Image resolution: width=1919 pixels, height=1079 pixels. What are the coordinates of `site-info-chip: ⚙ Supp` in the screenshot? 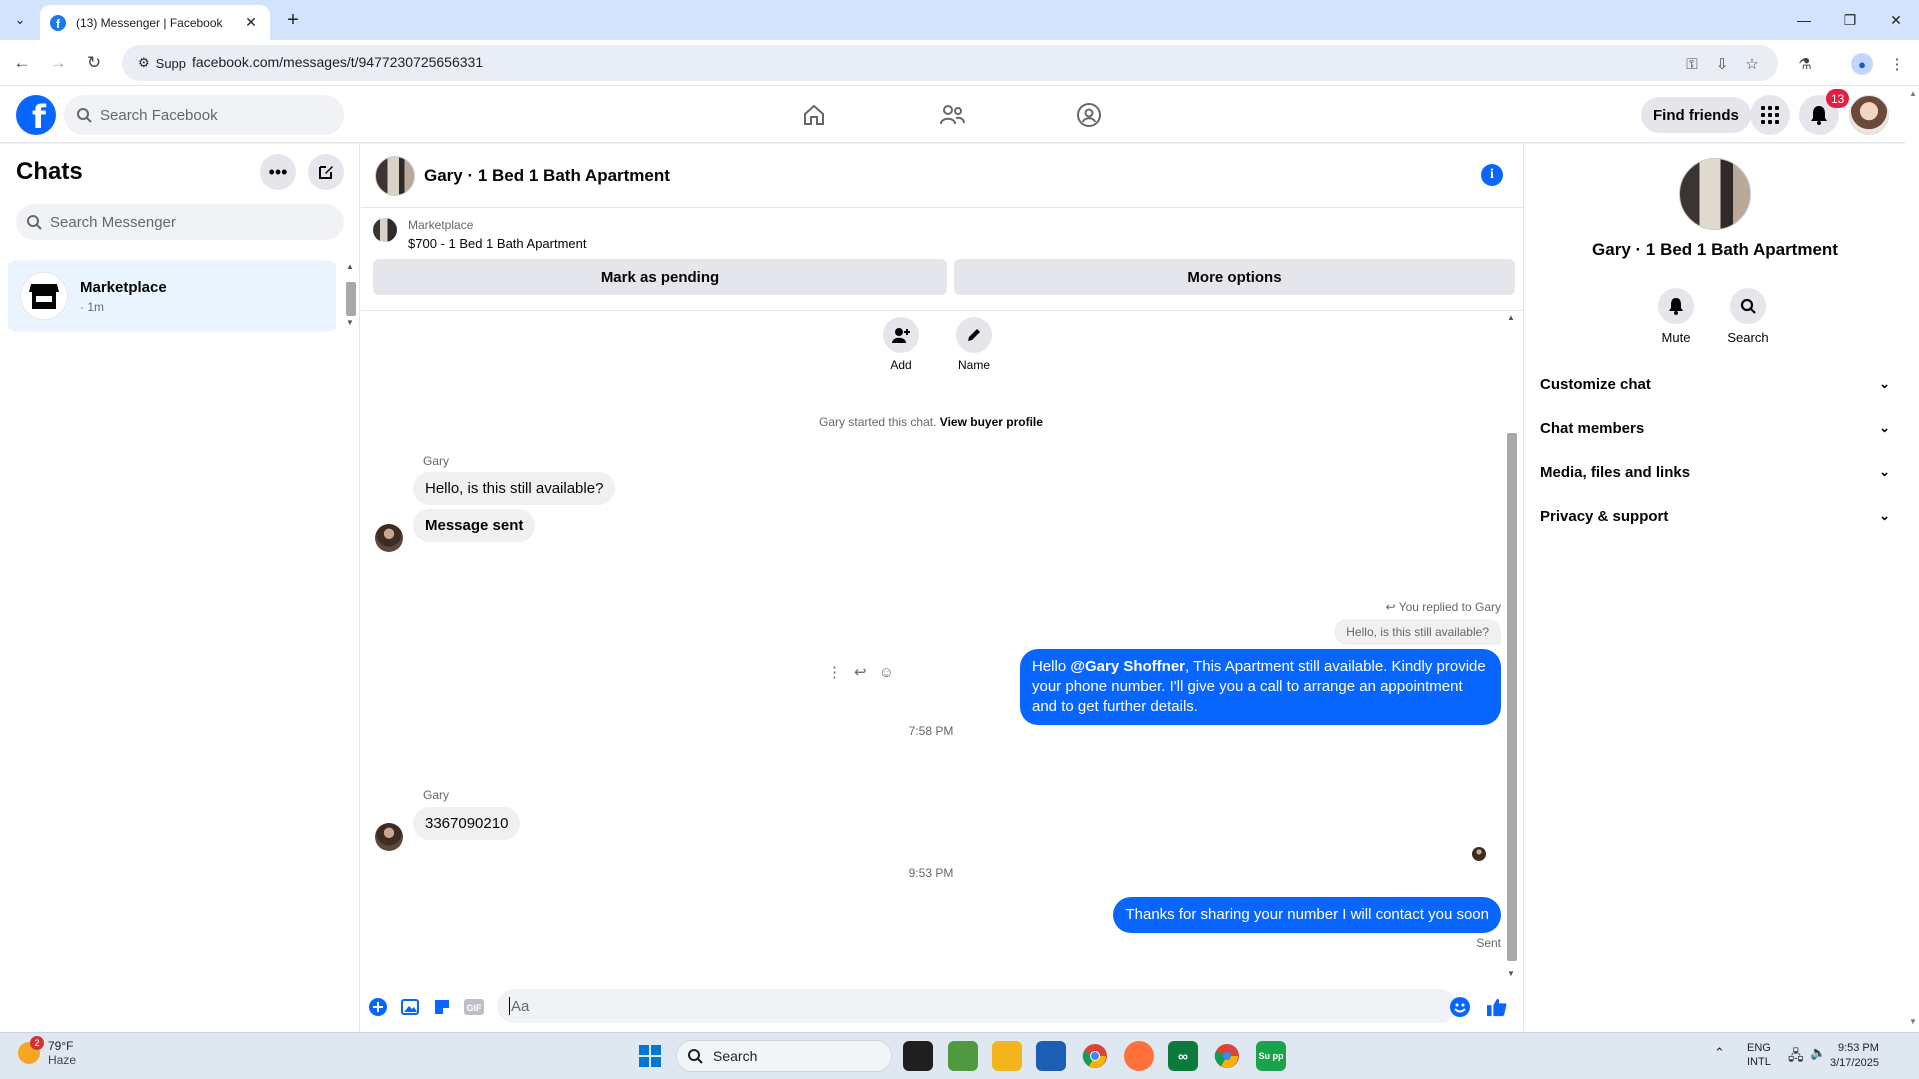 It's located at (162, 63).